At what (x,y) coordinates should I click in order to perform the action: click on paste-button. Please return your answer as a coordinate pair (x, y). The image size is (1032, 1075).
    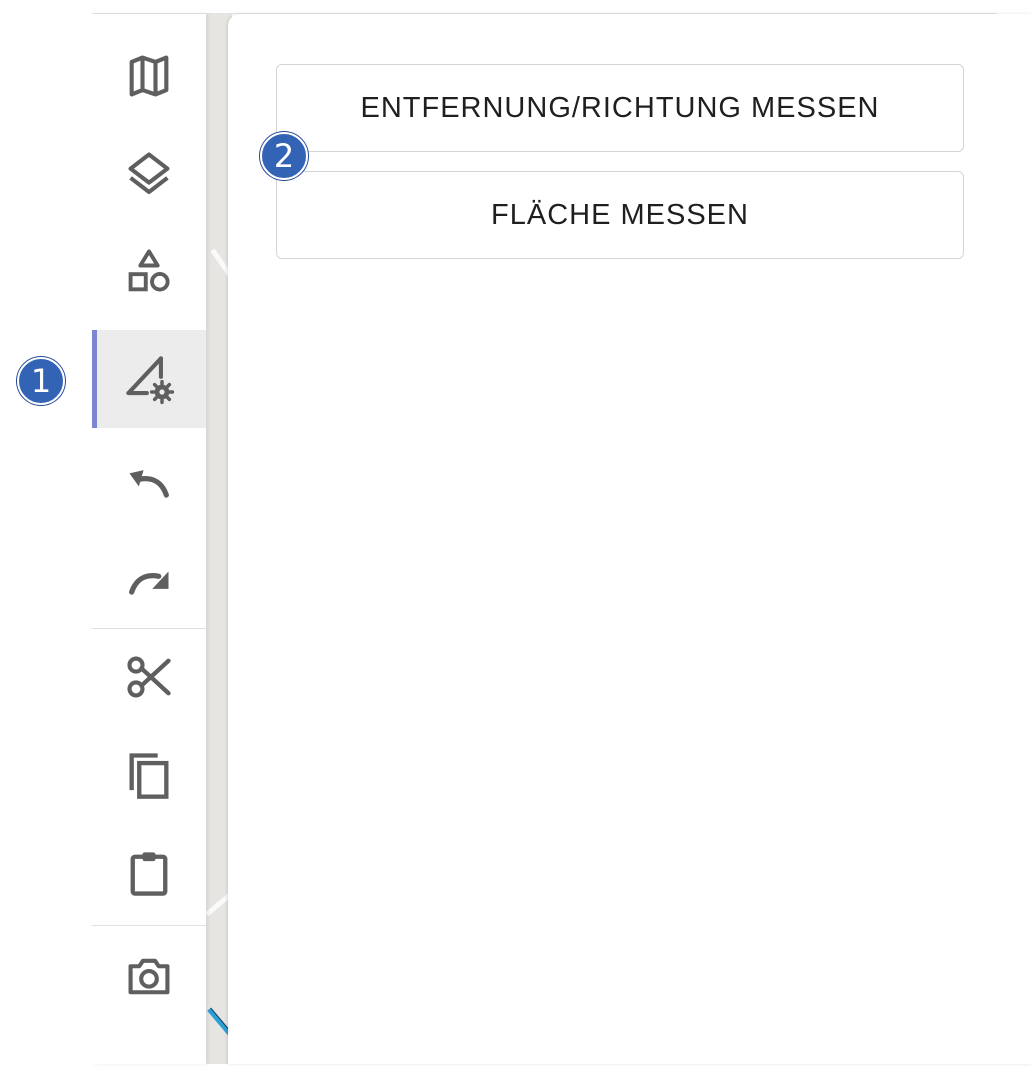
    Looking at the image, I should click on (149, 873).